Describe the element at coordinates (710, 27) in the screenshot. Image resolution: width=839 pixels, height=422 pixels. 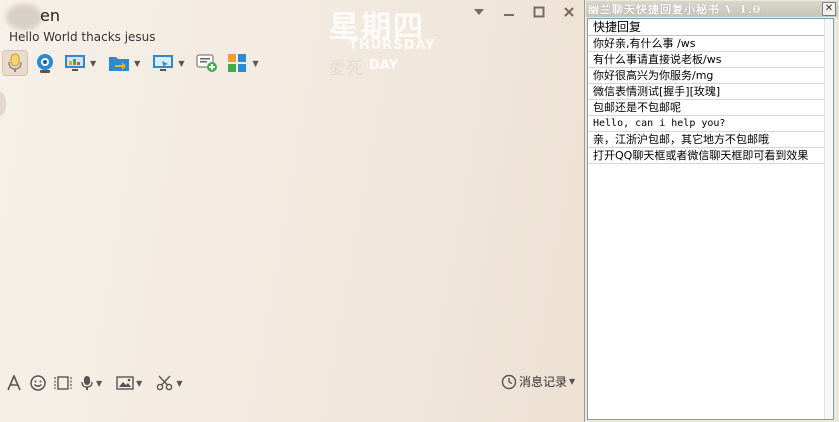
I see `list-header: 快捷回复` at that location.